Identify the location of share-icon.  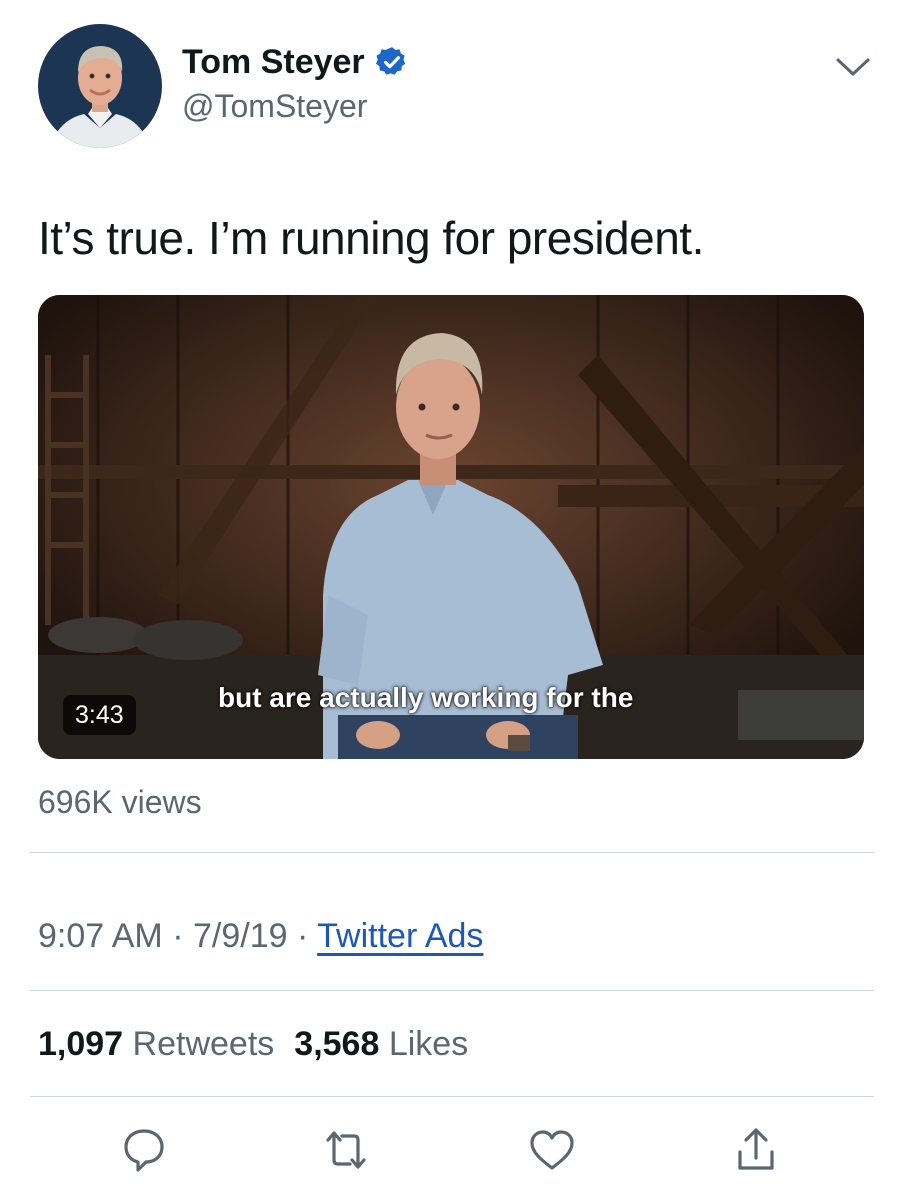
(756, 1150).